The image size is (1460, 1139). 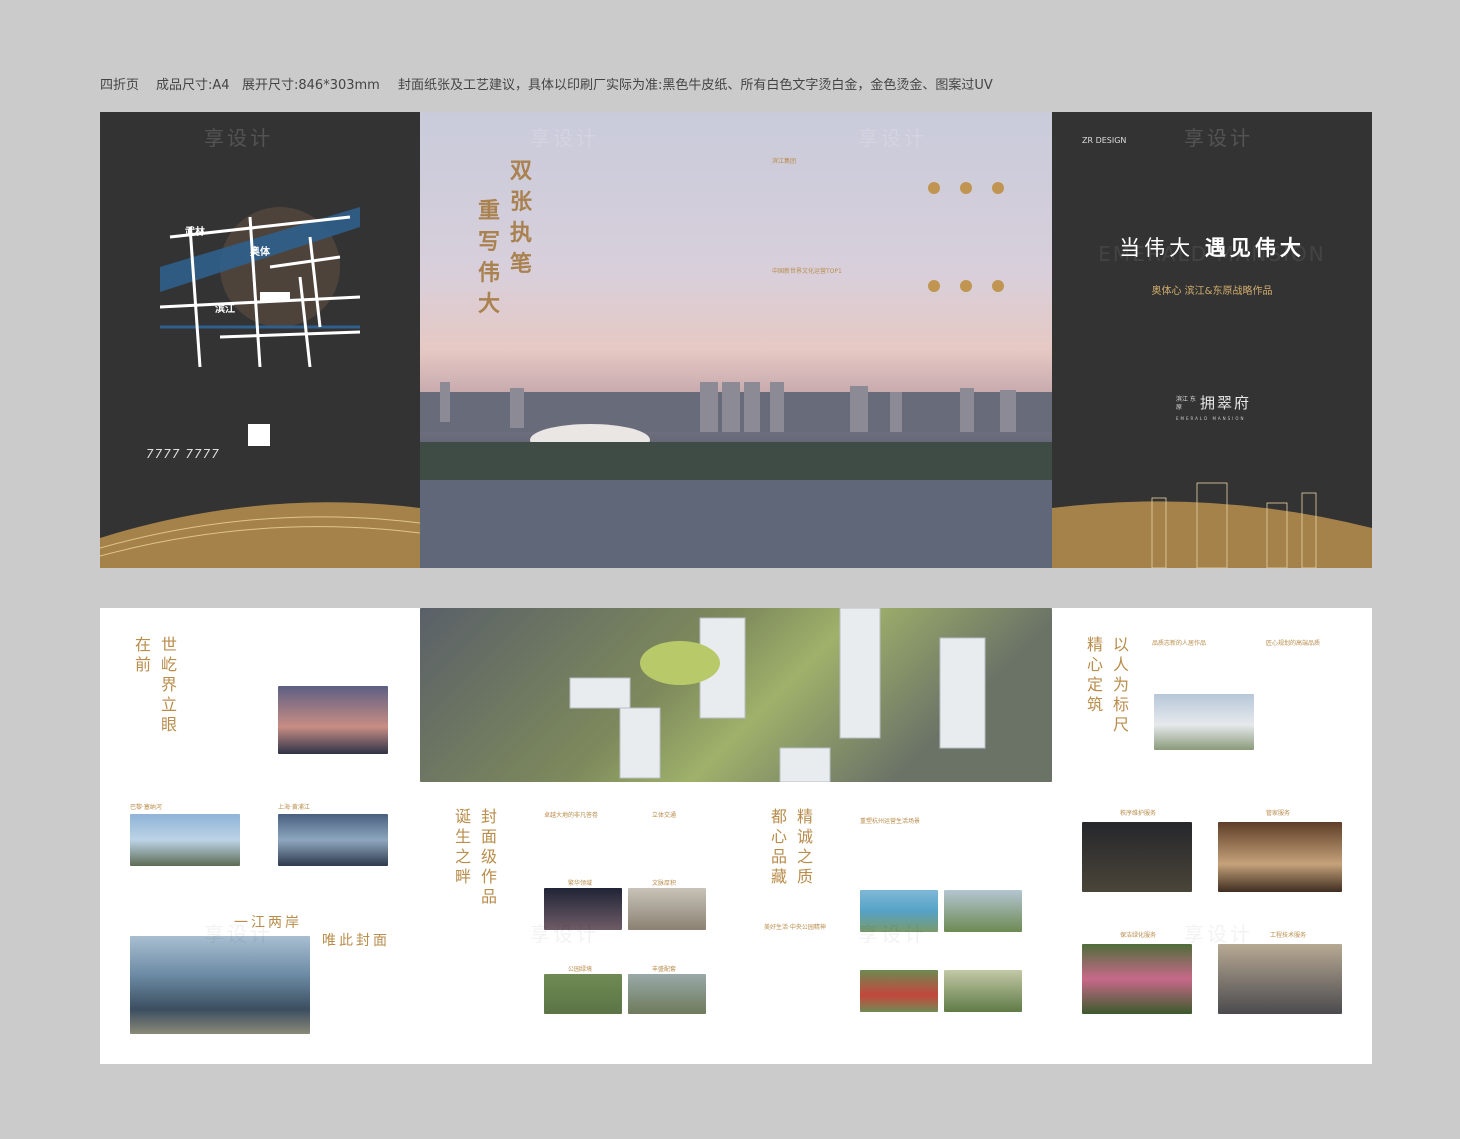 What do you see at coordinates (294, 807) in the screenshot?
I see `caption-shanghai: 上海·黄浦江` at bounding box center [294, 807].